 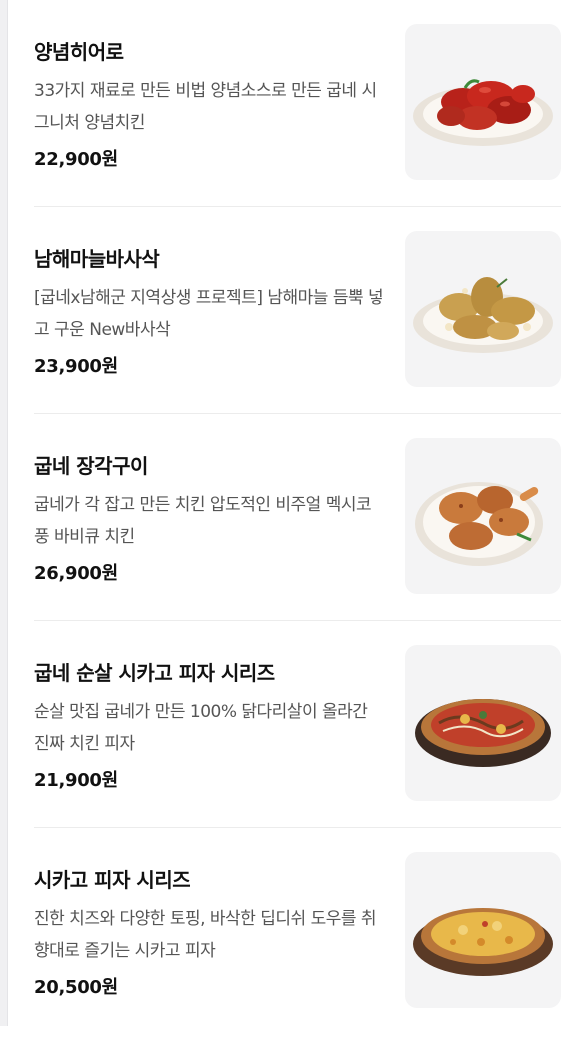 What do you see at coordinates (76, 573) in the screenshot?
I see `menu-item-price: 26,900원` at bounding box center [76, 573].